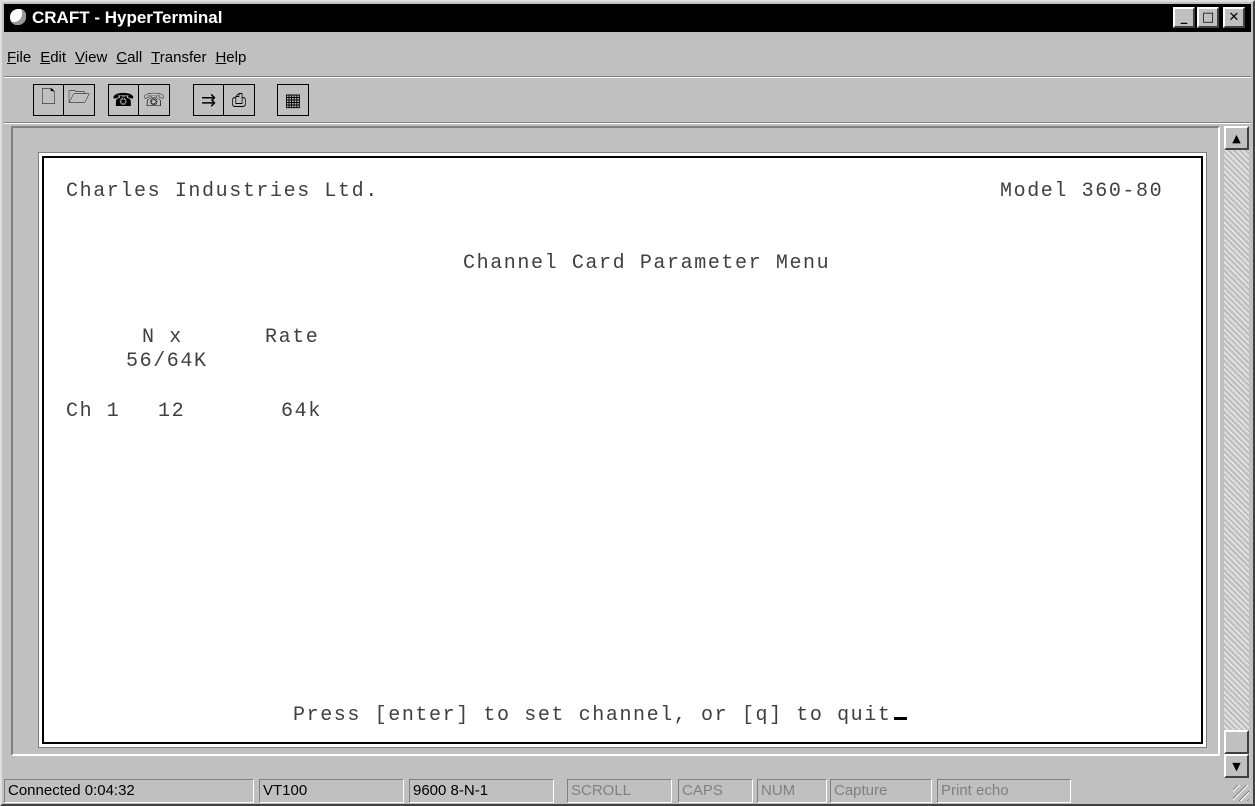 The width and height of the screenshot is (1255, 806). What do you see at coordinates (12, 57) in the screenshot?
I see `menu-file-accel: F` at bounding box center [12, 57].